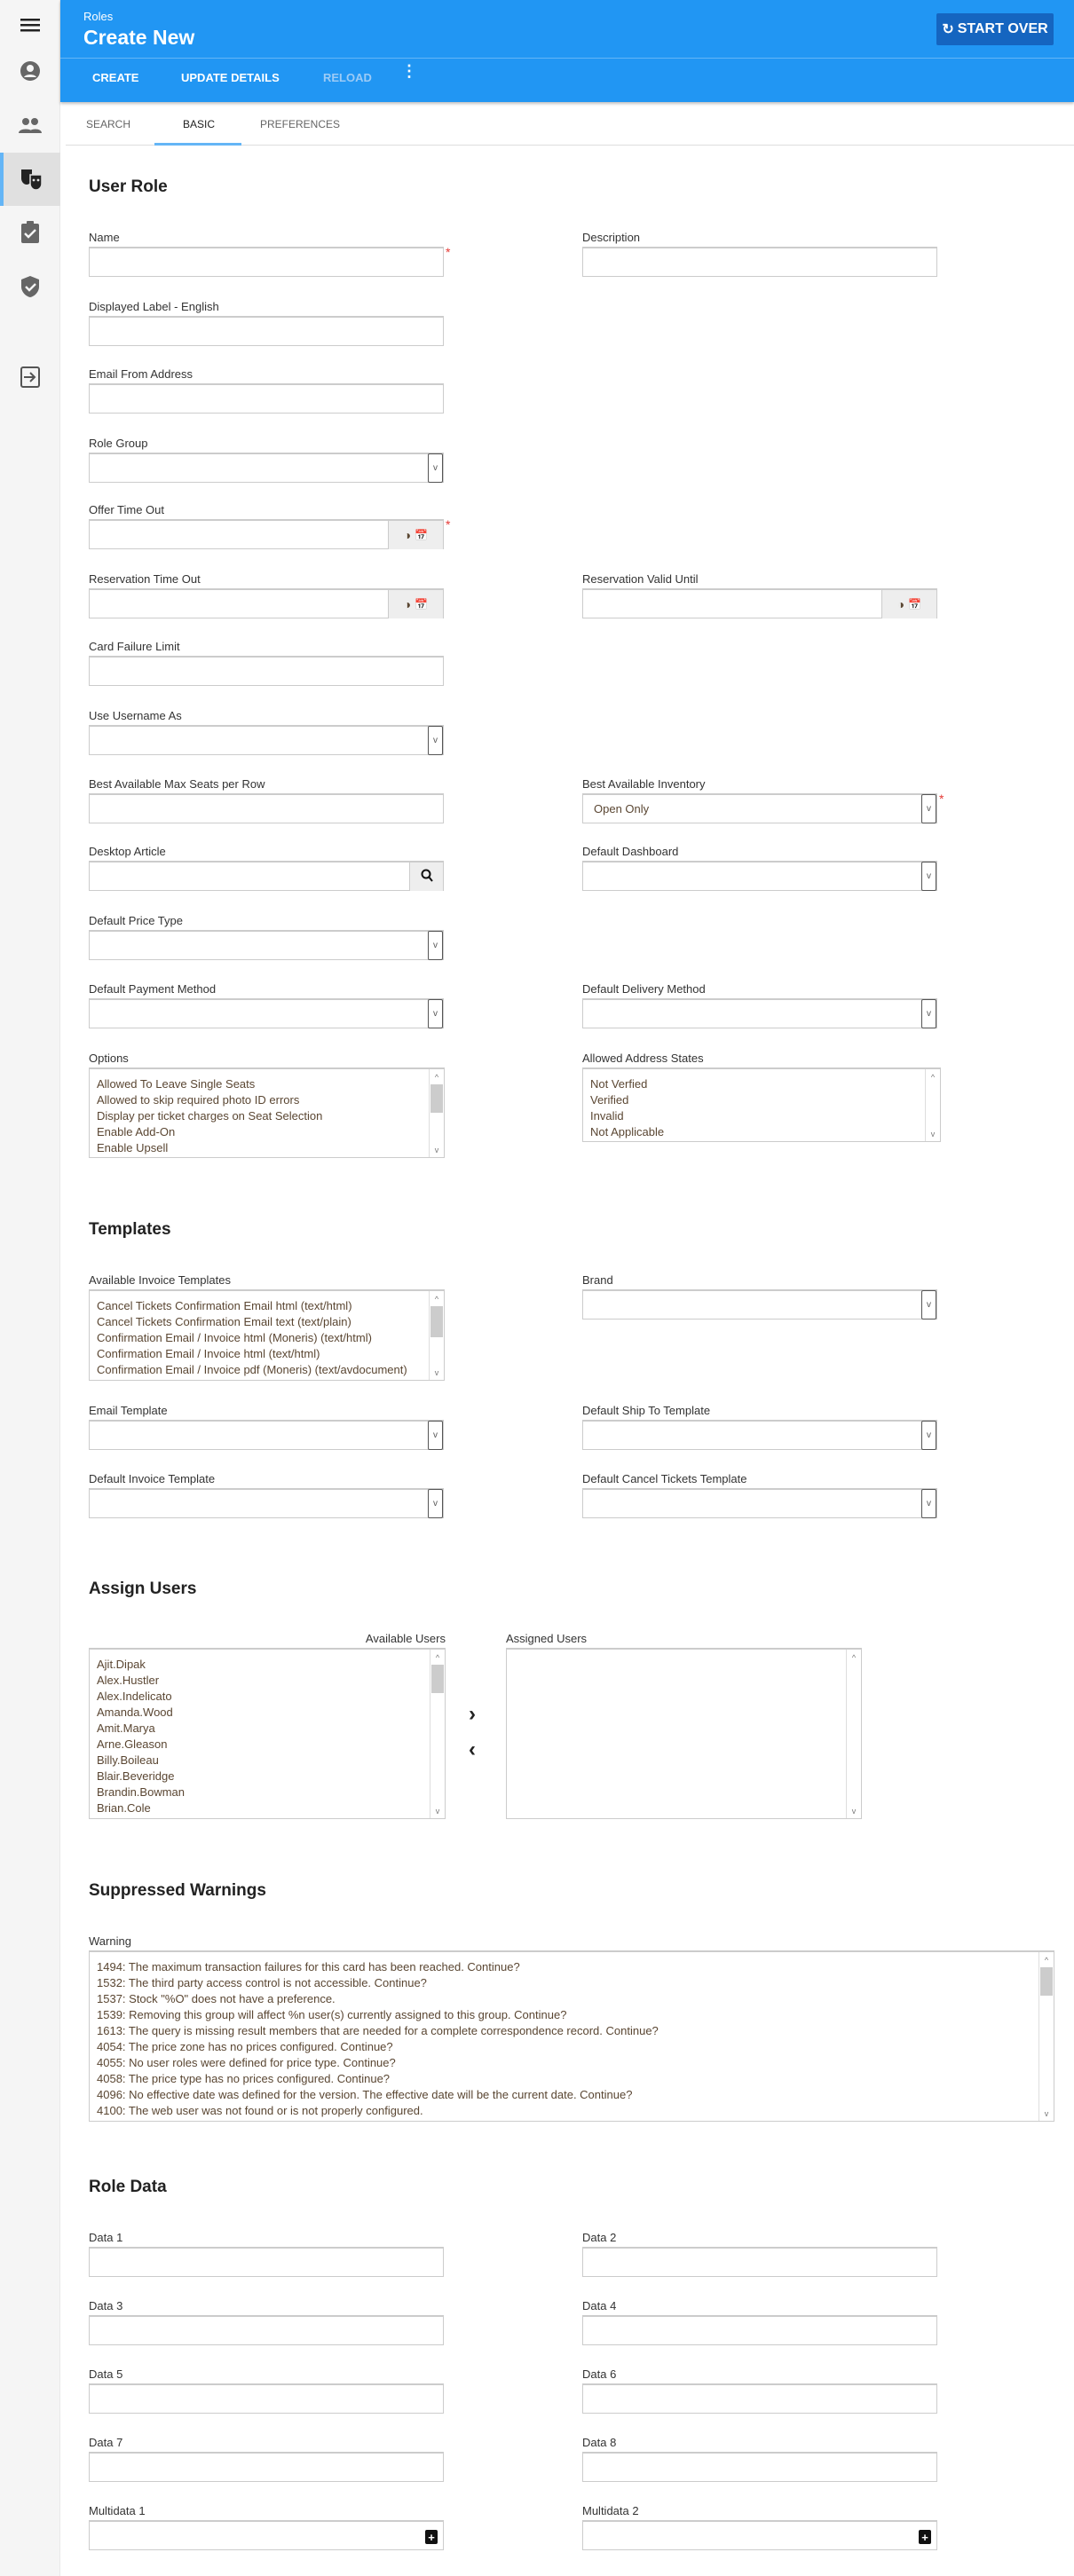 Image resolution: width=1074 pixels, height=2576 pixels. Describe the element at coordinates (762, 1116) in the screenshot. I see `allowed-address-states-option: Invalid` at that location.